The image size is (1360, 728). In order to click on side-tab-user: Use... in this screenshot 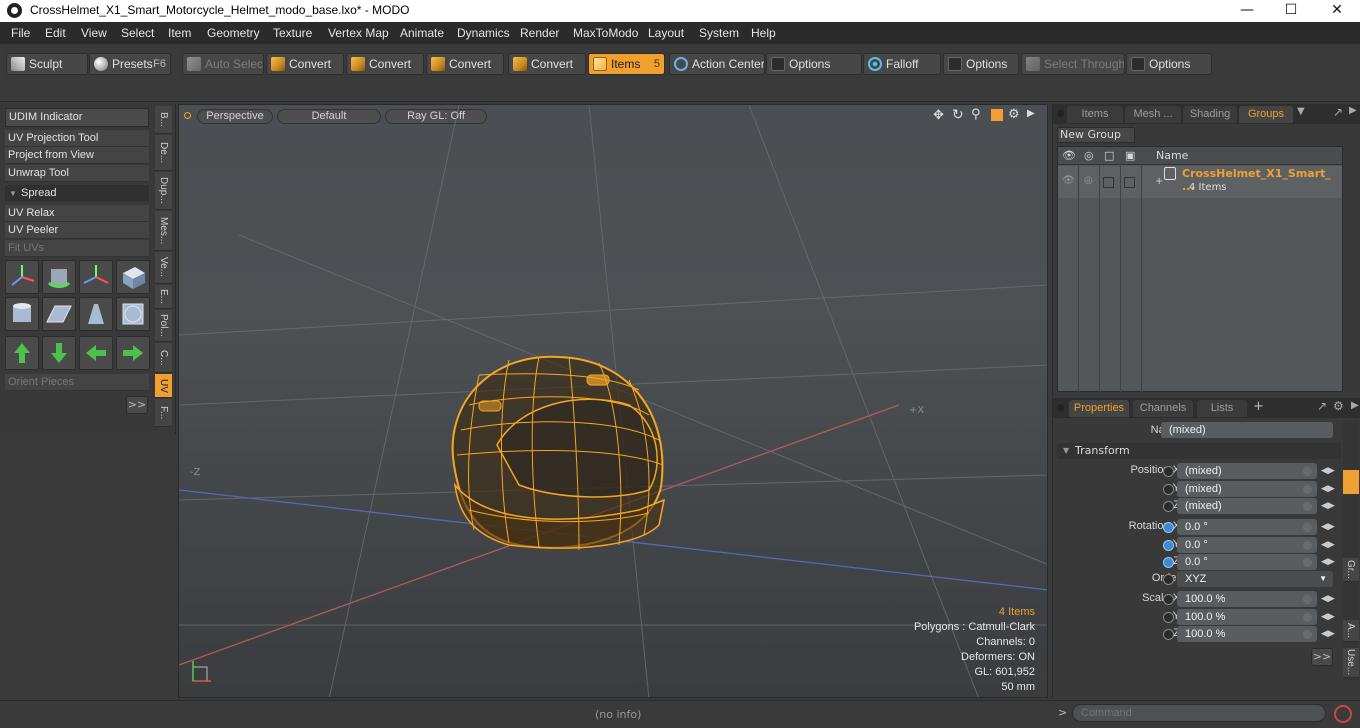, I will do `click(1351, 663)`.